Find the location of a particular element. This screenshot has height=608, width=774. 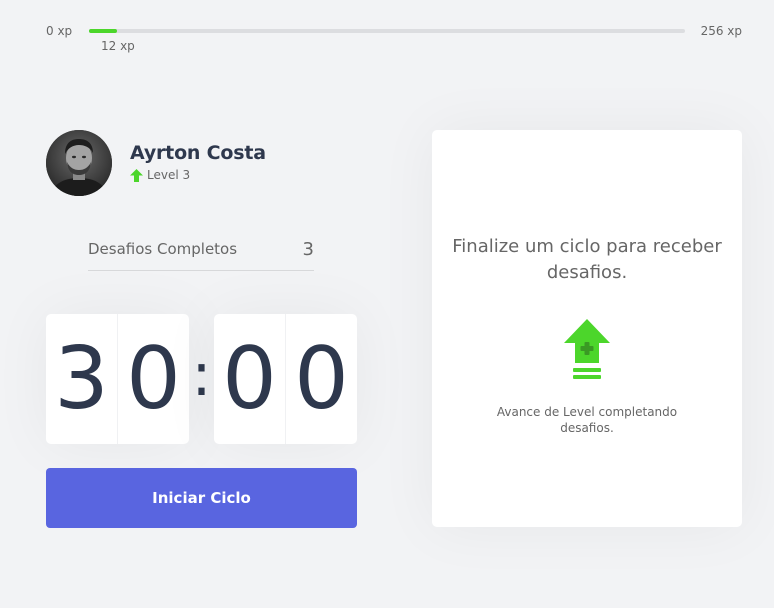

profile-level: Level 3 is located at coordinates (160, 175).